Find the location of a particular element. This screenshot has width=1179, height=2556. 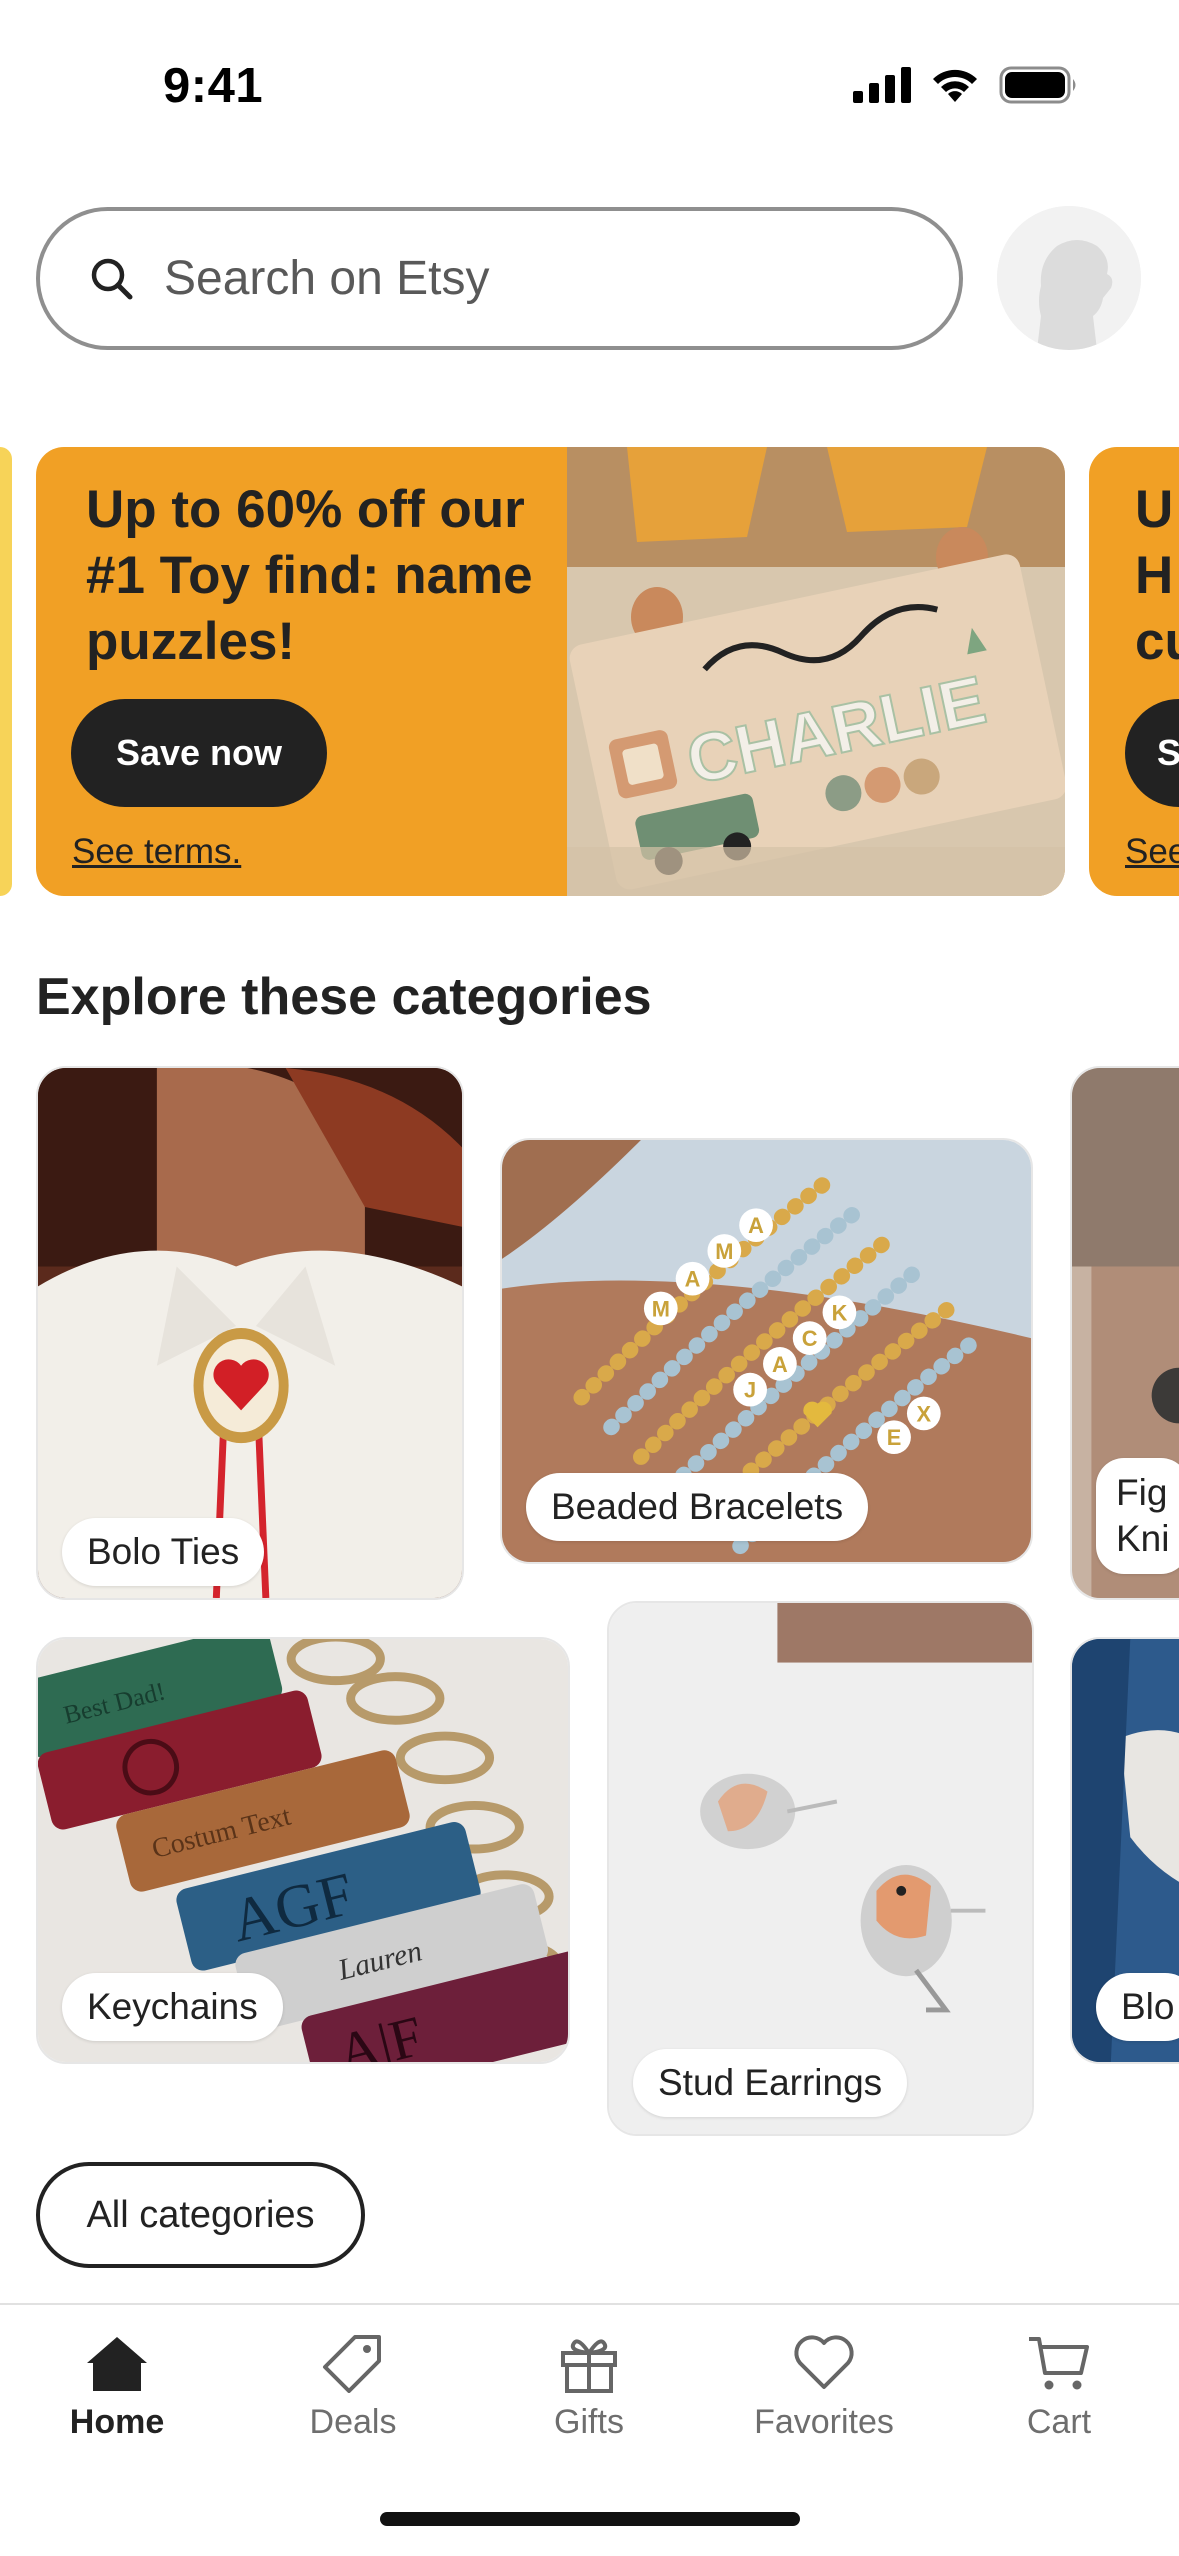

tab-gifts-label: Gifts is located at coordinates (589, 2422).